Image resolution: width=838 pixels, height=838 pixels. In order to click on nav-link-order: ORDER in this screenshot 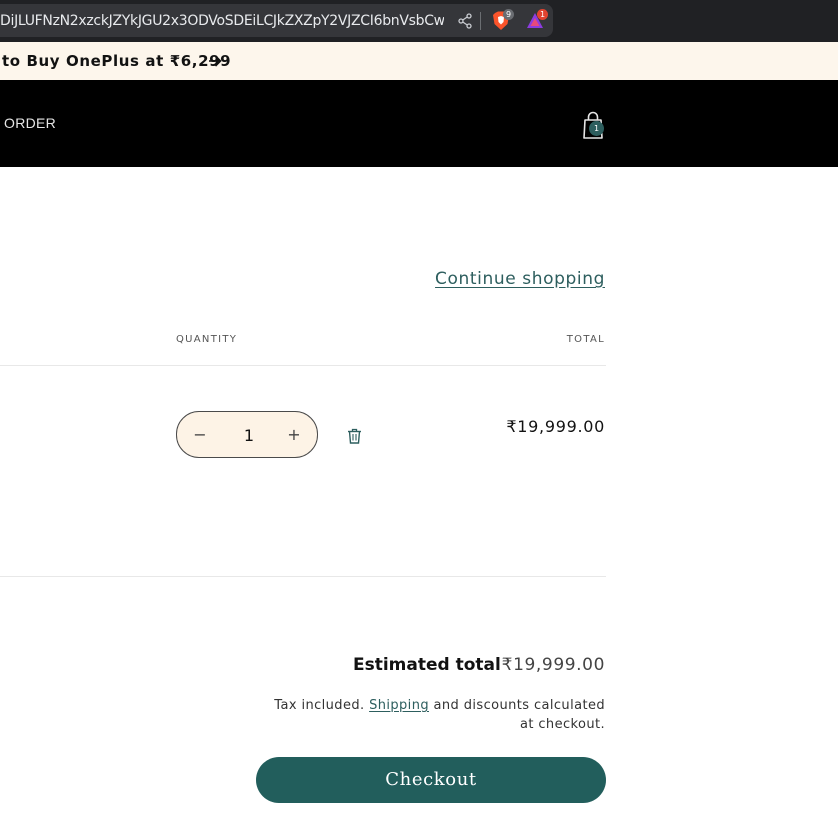, I will do `click(30, 123)`.